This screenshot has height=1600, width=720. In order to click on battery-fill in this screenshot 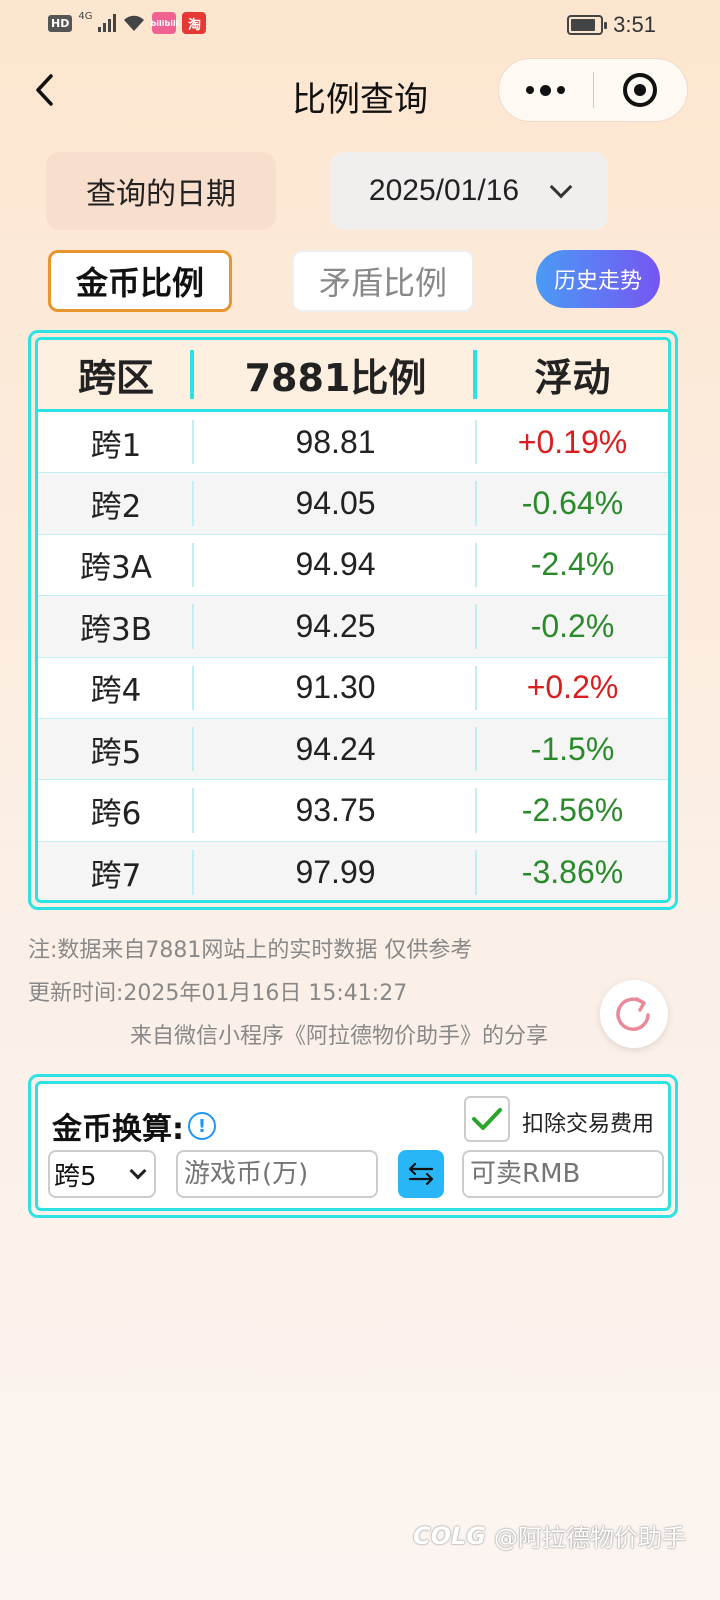, I will do `click(583, 25)`.